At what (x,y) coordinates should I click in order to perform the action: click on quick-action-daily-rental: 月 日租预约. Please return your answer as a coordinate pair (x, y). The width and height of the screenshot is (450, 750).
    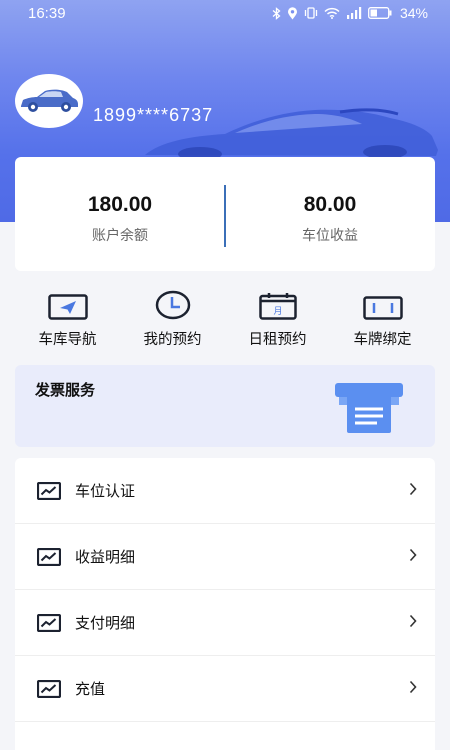
    Looking at the image, I should click on (277, 320).